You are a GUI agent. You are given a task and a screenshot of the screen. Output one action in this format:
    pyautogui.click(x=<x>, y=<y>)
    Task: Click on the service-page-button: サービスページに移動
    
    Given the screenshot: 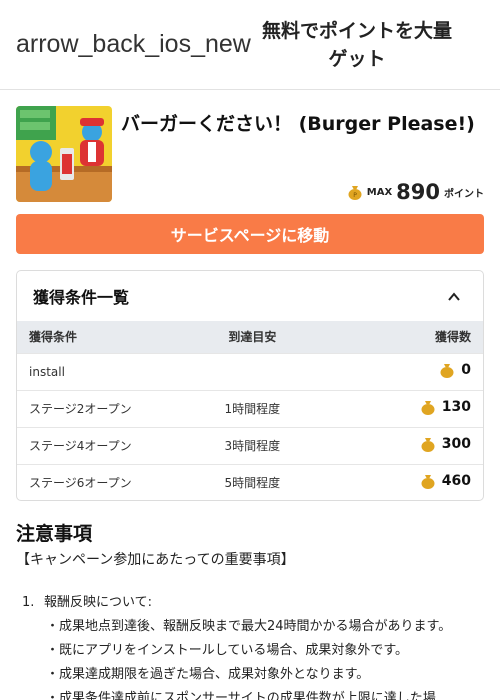 What is the action you would take?
    pyautogui.click(x=250, y=234)
    